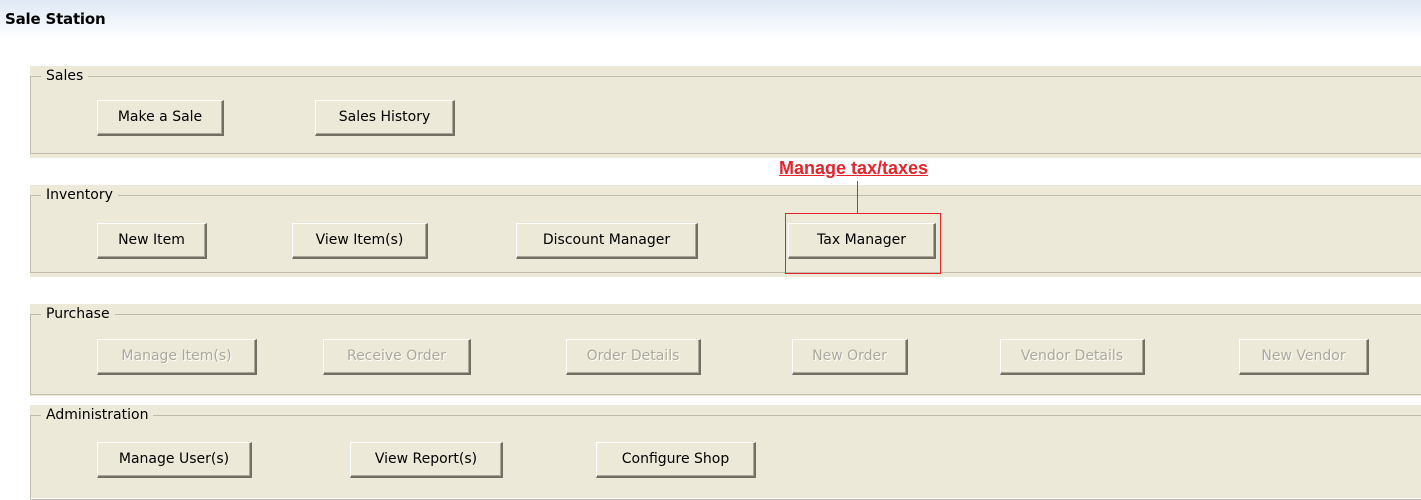 The image size is (1421, 500). What do you see at coordinates (78, 314) in the screenshot?
I see `purchase-legend: Purchase` at bounding box center [78, 314].